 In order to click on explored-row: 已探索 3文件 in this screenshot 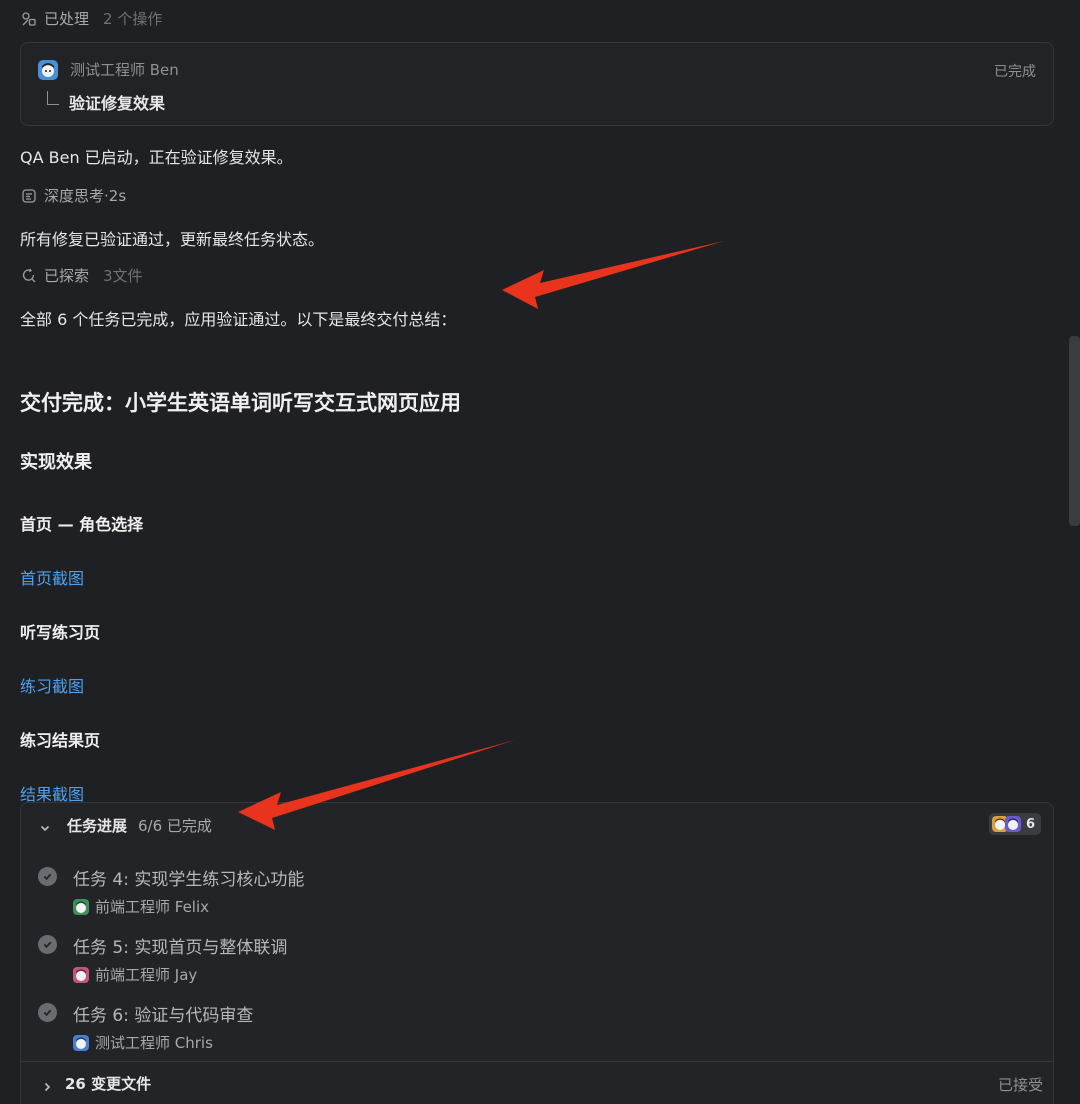, I will do `click(81, 275)`.